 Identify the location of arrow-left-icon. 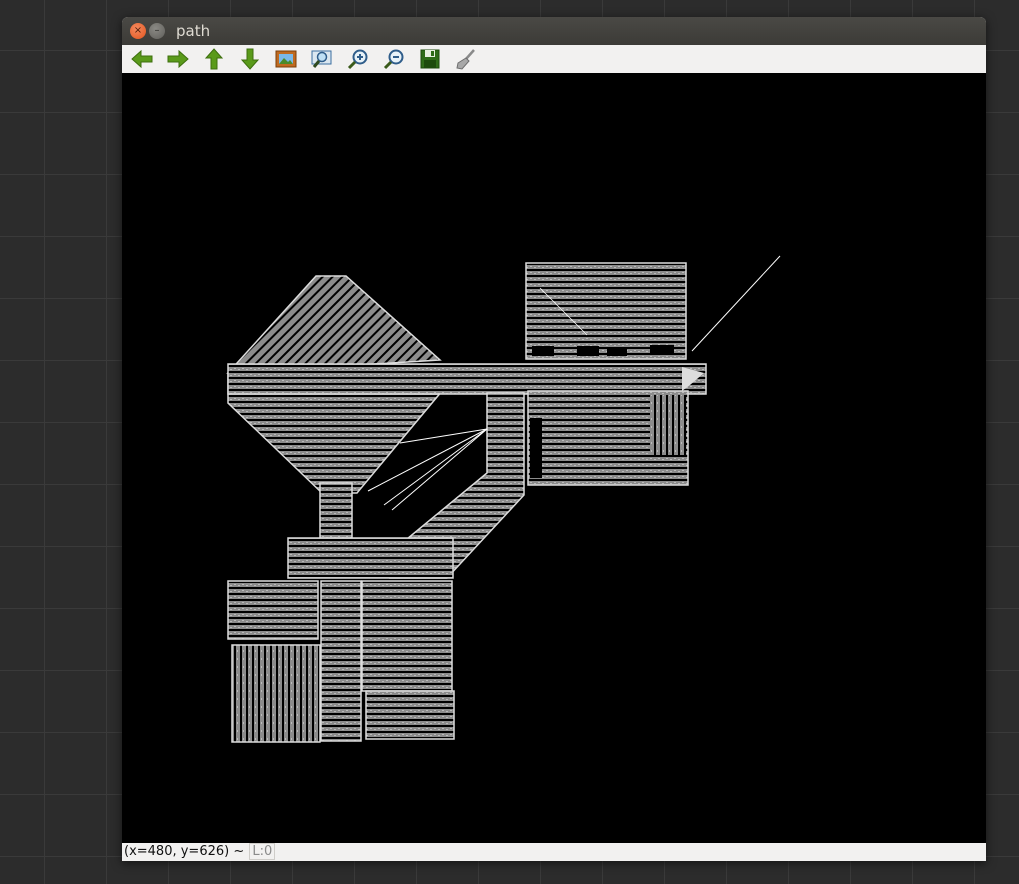
(142, 59).